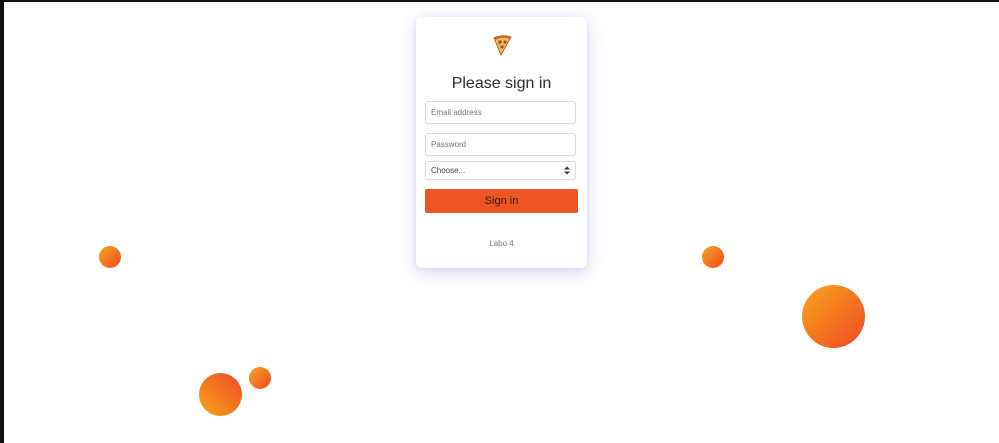  What do you see at coordinates (501, 83) in the screenshot?
I see `page-title: Please sign in` at bounding box center [501, 83].